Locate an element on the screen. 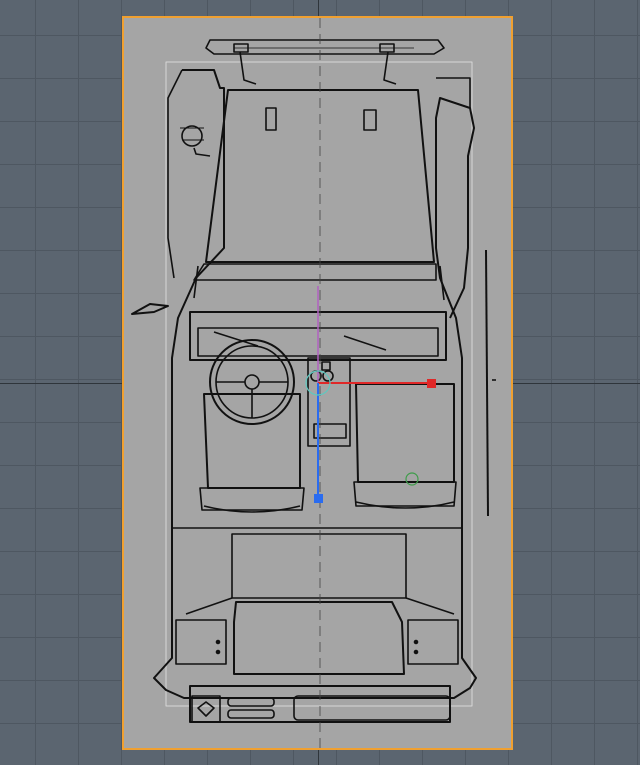 This screenshot has height=765, width=640. right-side-rail is located at coordinates (487, 383).